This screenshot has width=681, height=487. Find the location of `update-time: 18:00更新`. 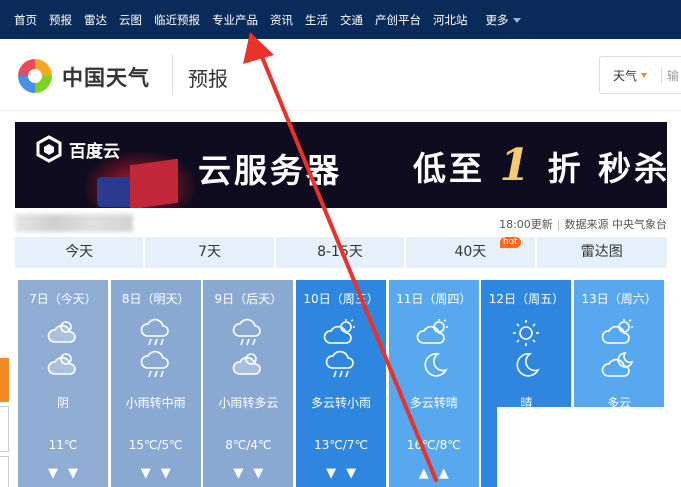

update-time: 18:00更新 is located at coordinates (526, 224).